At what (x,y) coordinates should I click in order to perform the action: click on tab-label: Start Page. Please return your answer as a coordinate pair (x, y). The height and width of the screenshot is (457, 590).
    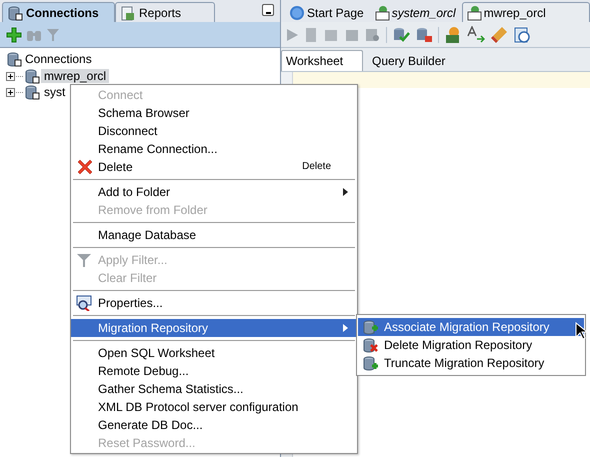
    Looking at the image, I should click on (335, 13).